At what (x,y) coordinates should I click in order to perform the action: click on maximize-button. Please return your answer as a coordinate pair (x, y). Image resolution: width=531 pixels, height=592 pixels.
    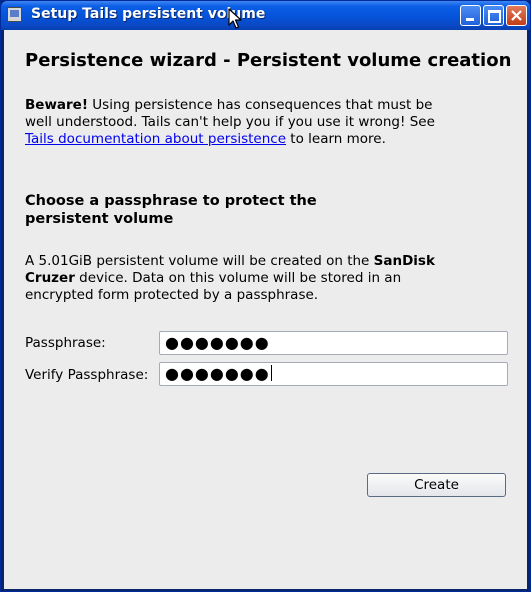
    Looking at the image, I should click on (493, 15).